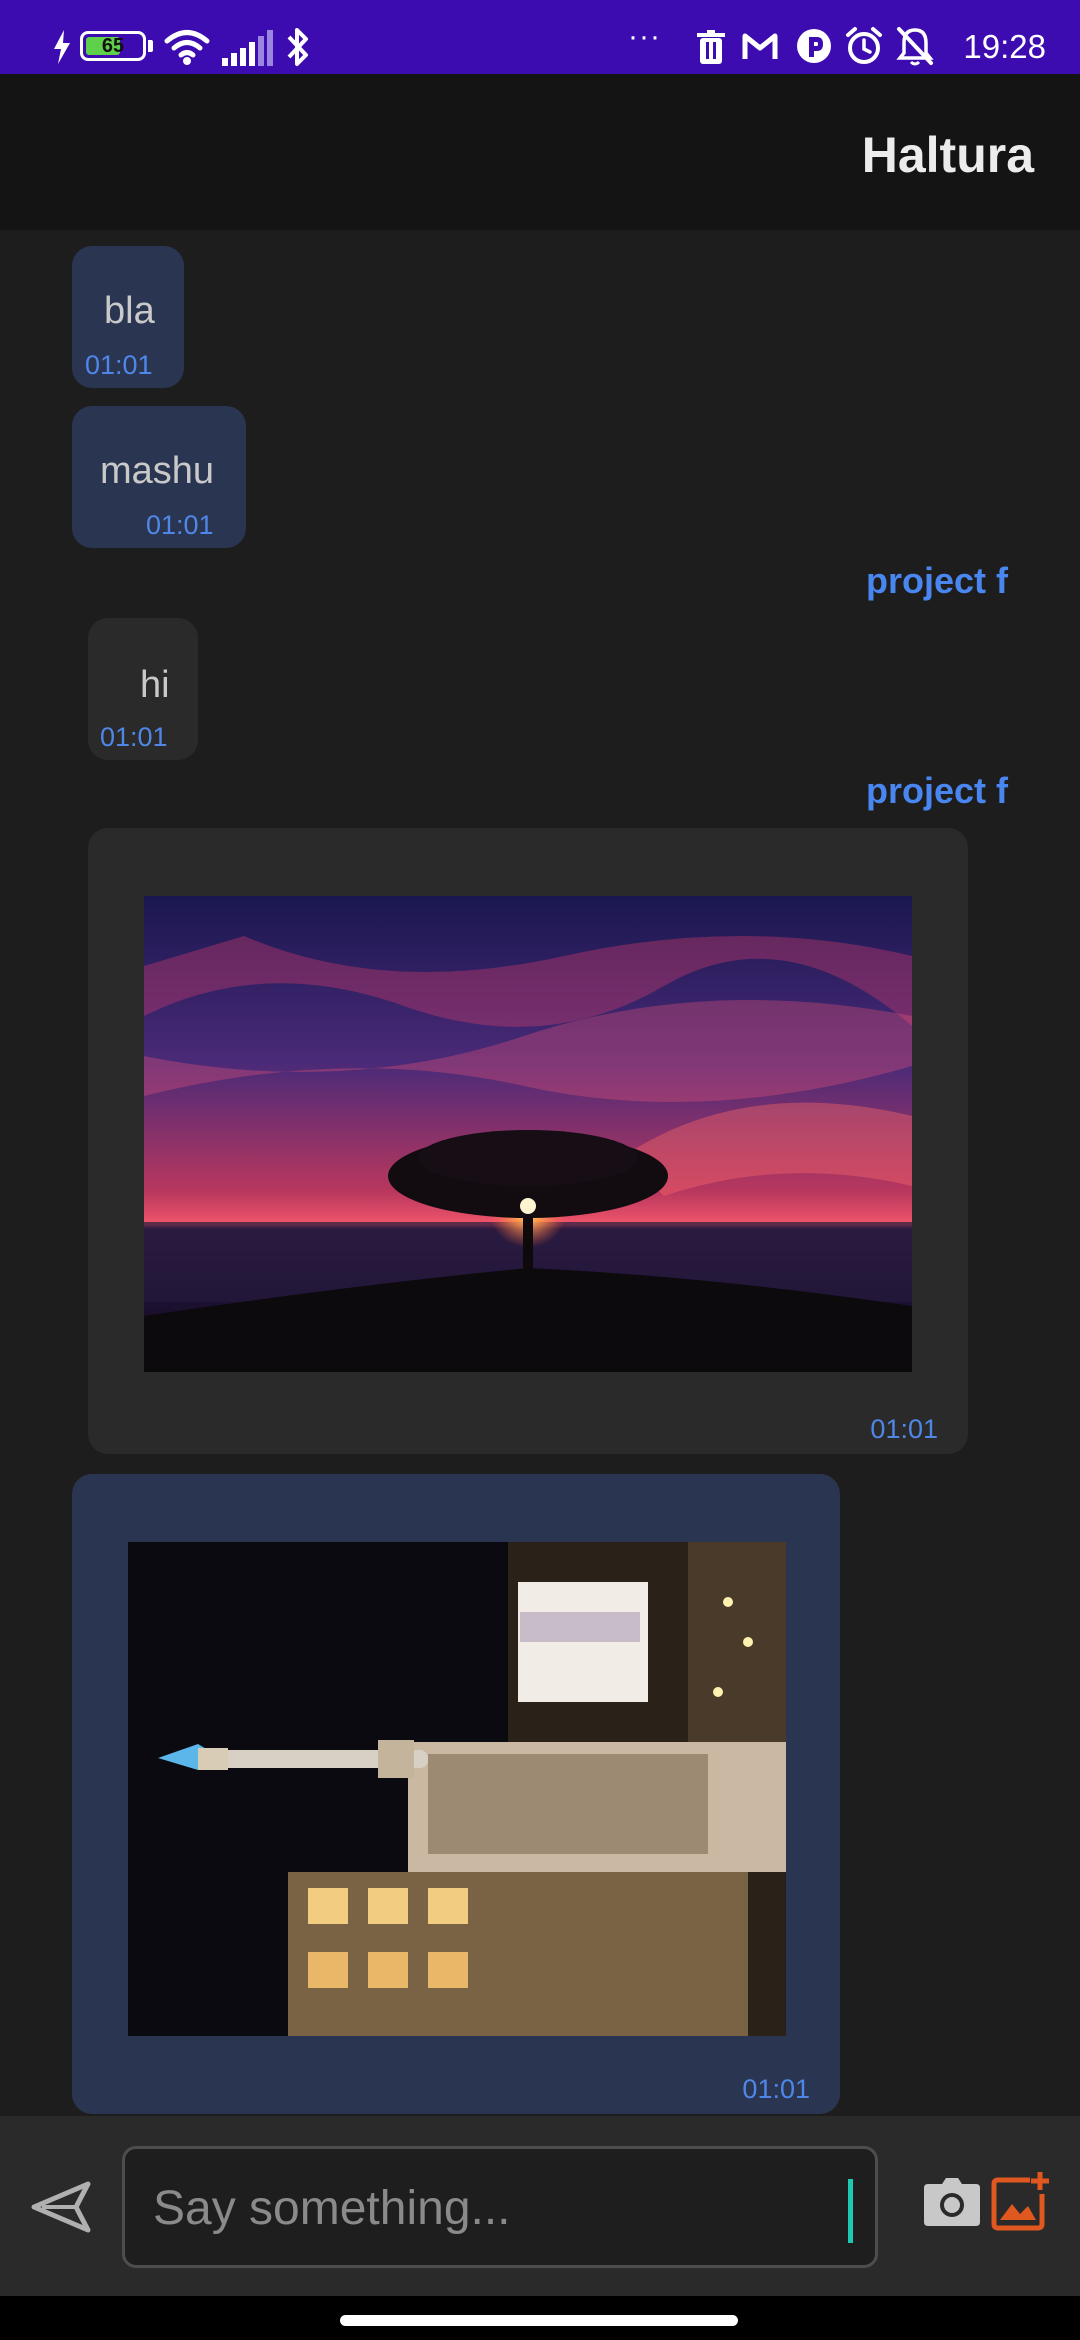 The image size is (1080, 2340). What do you see at coordinates (644, 36) in the screenshot?
I see `more-icon: ···` at bounding box center [644, 36].